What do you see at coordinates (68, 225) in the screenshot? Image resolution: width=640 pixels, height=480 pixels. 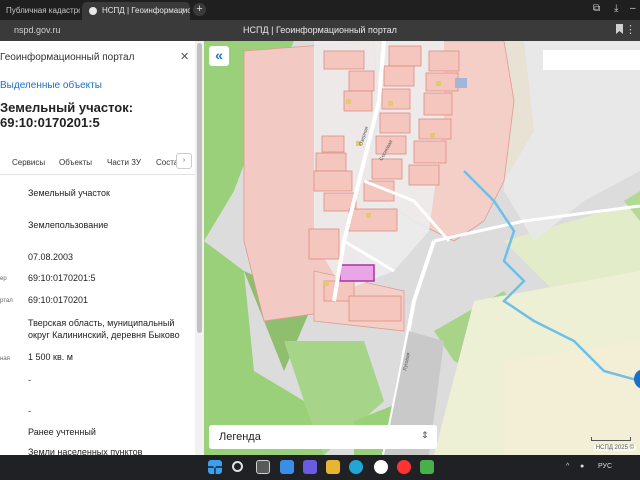 I see `object-subtype-value: Землепользование` at bounding box center [68, 225].